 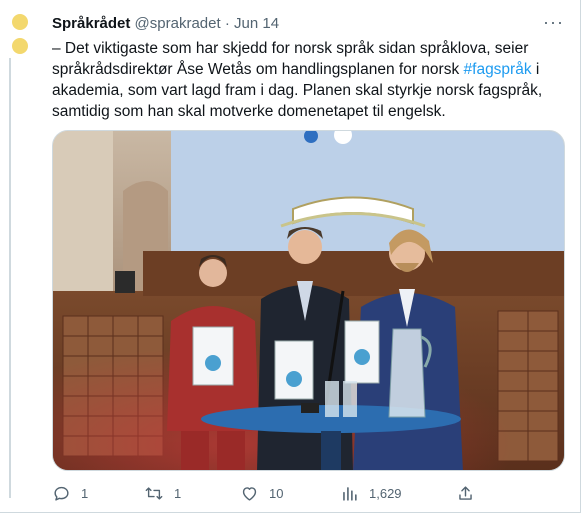 I want to click on thread-line, so click(x=10, y=278).